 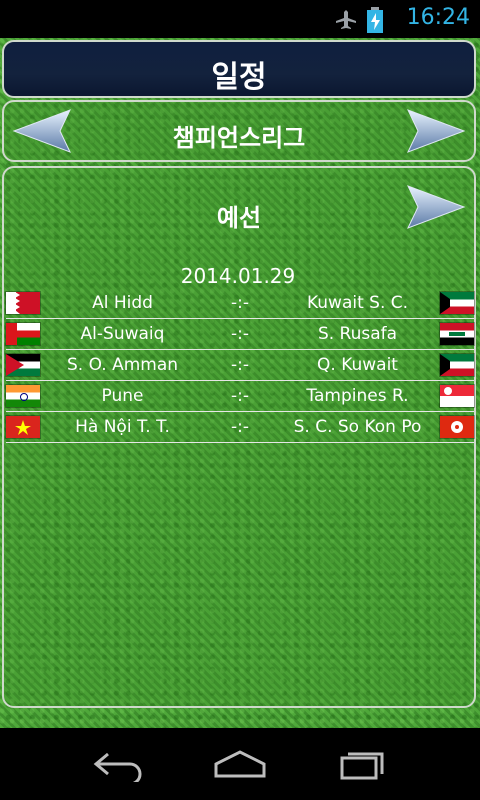 I want to click on away-team: Kuwait S. C., so click(x=357, y=303).